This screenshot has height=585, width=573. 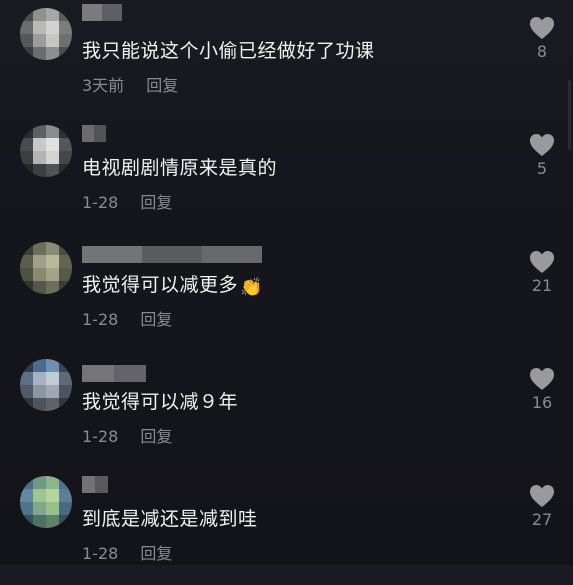 What do you see at coordinates (160, 402) in the screenshot?
I see `comment-text: 我觉得可以减９年` at bounding box center [160, 402].